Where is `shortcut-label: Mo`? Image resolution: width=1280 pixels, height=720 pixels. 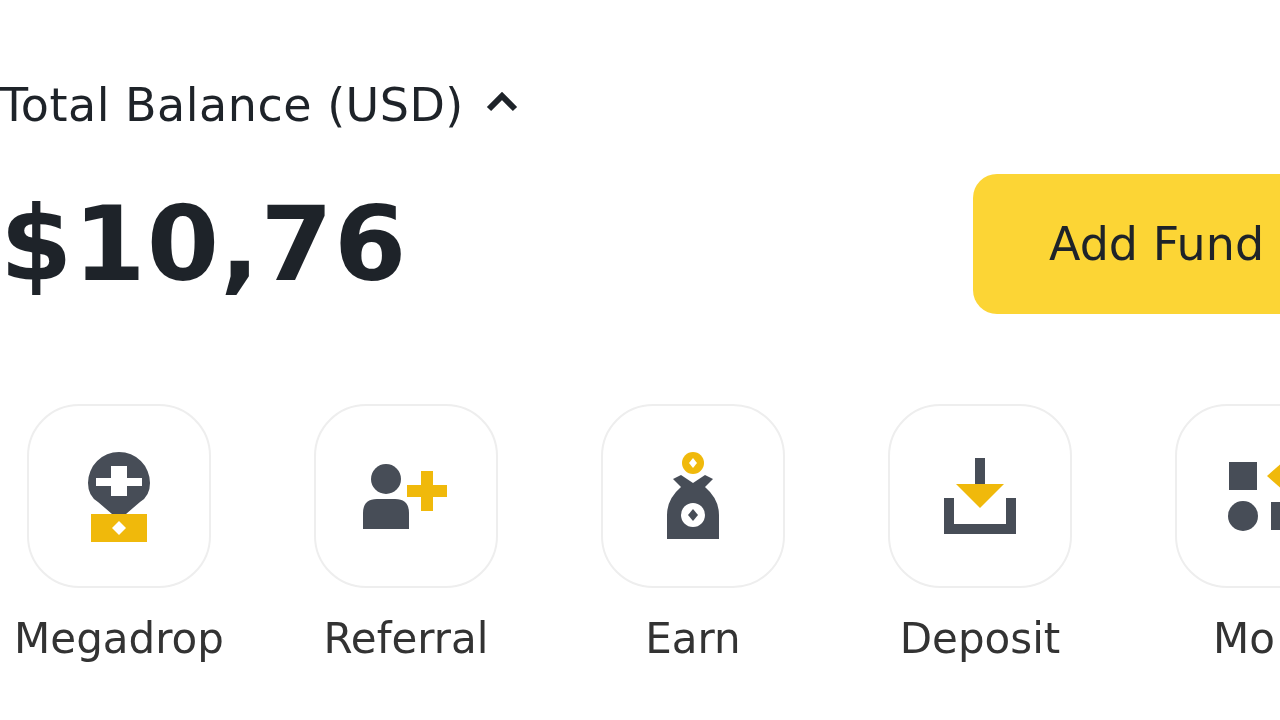
shortcut-label: Mo is located at coordinates (1244, 638).